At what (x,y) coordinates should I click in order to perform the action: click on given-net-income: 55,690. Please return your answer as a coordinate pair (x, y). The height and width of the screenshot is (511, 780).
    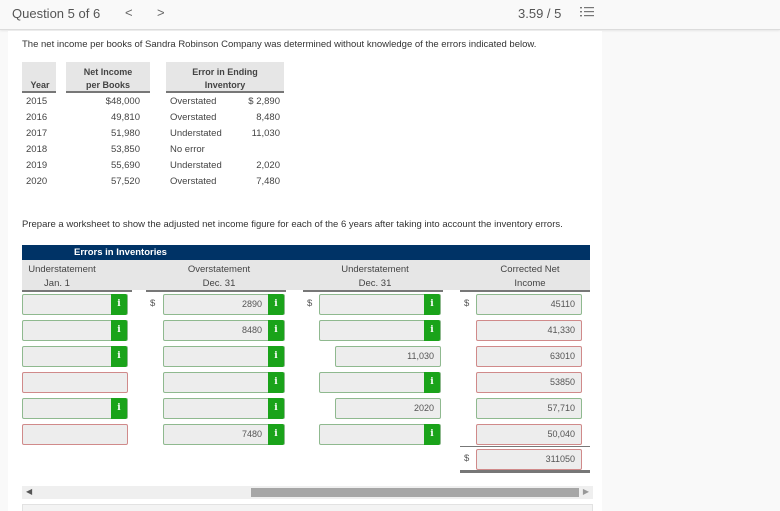
    Looking at the image, I should click on (125, 165).